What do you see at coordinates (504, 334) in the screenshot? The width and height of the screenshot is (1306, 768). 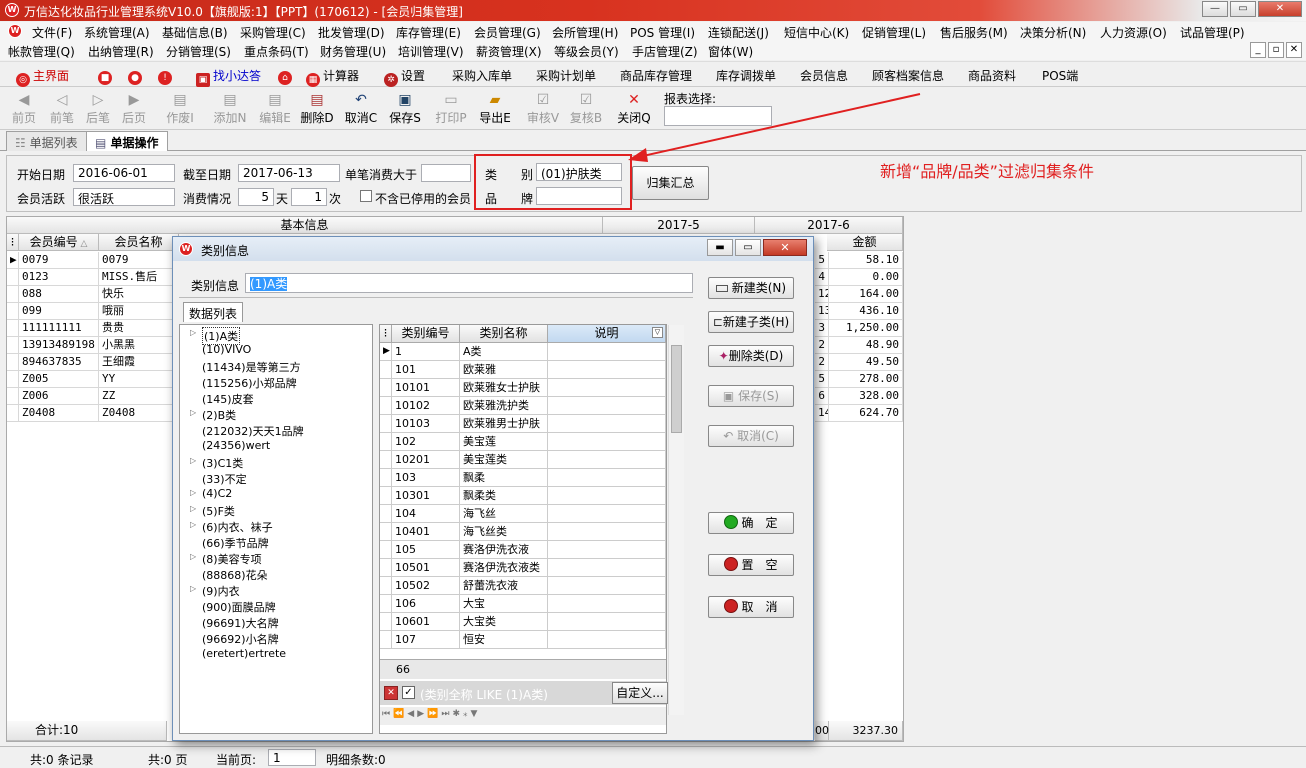 I see `header-class-name: 类别名称` at bounding box center [504, 334].